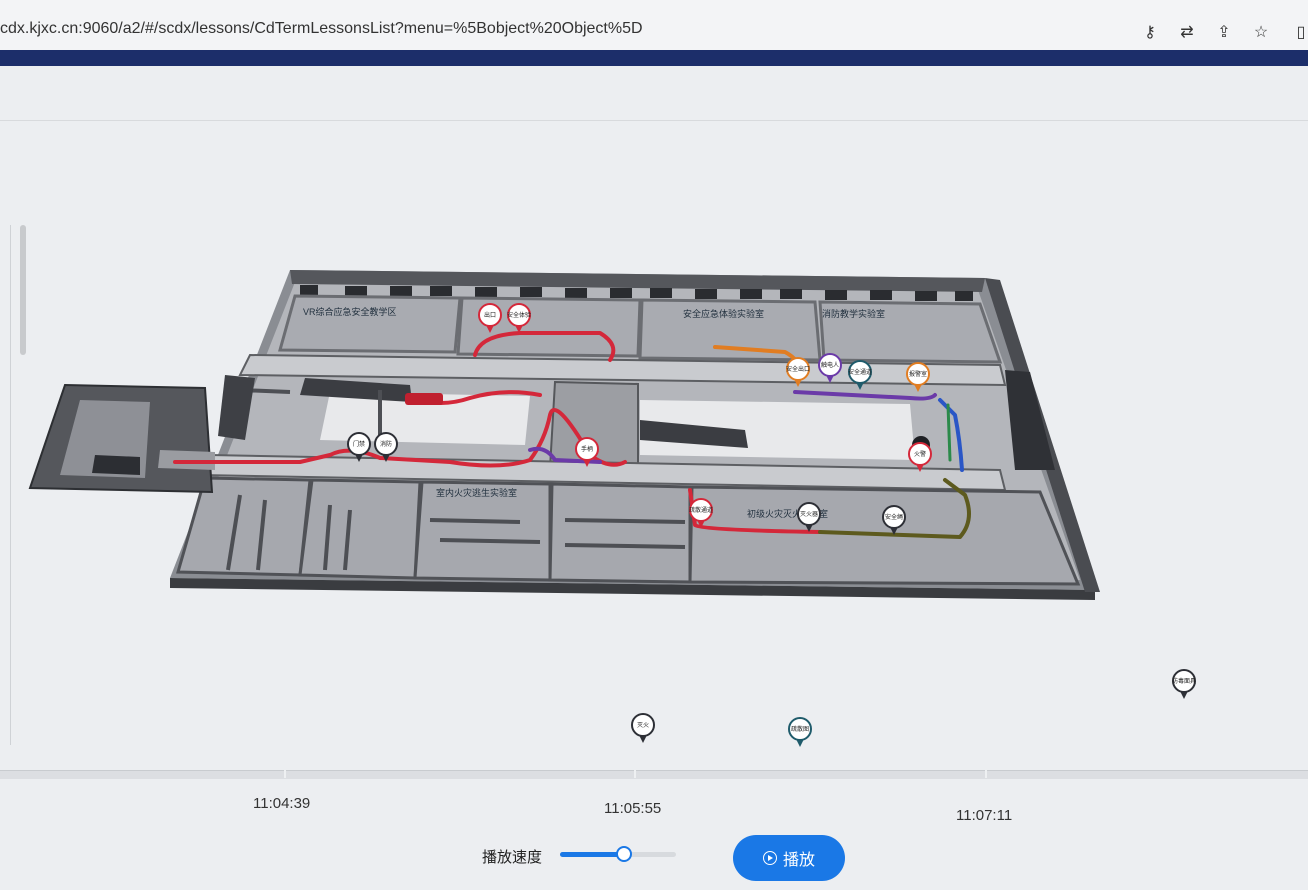 The height and width of the screenshot is (890, 1308). Describe the element at coordinates (491, 319) in the screenshot. I see `map-marker: 出口` at that location.